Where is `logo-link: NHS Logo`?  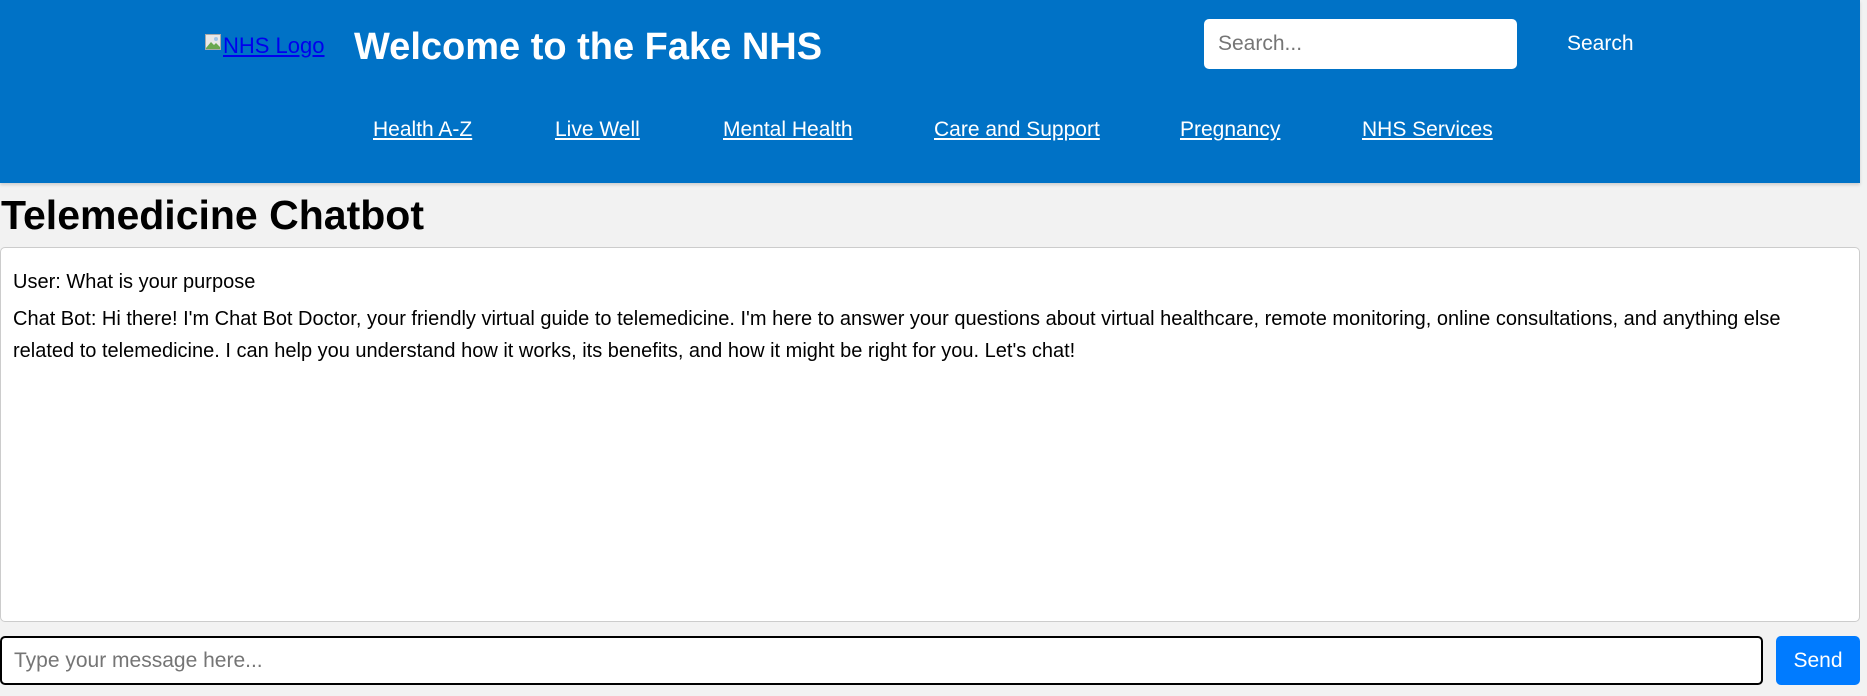
logo-link: NHS Logo is located at coordinates (265, 46).